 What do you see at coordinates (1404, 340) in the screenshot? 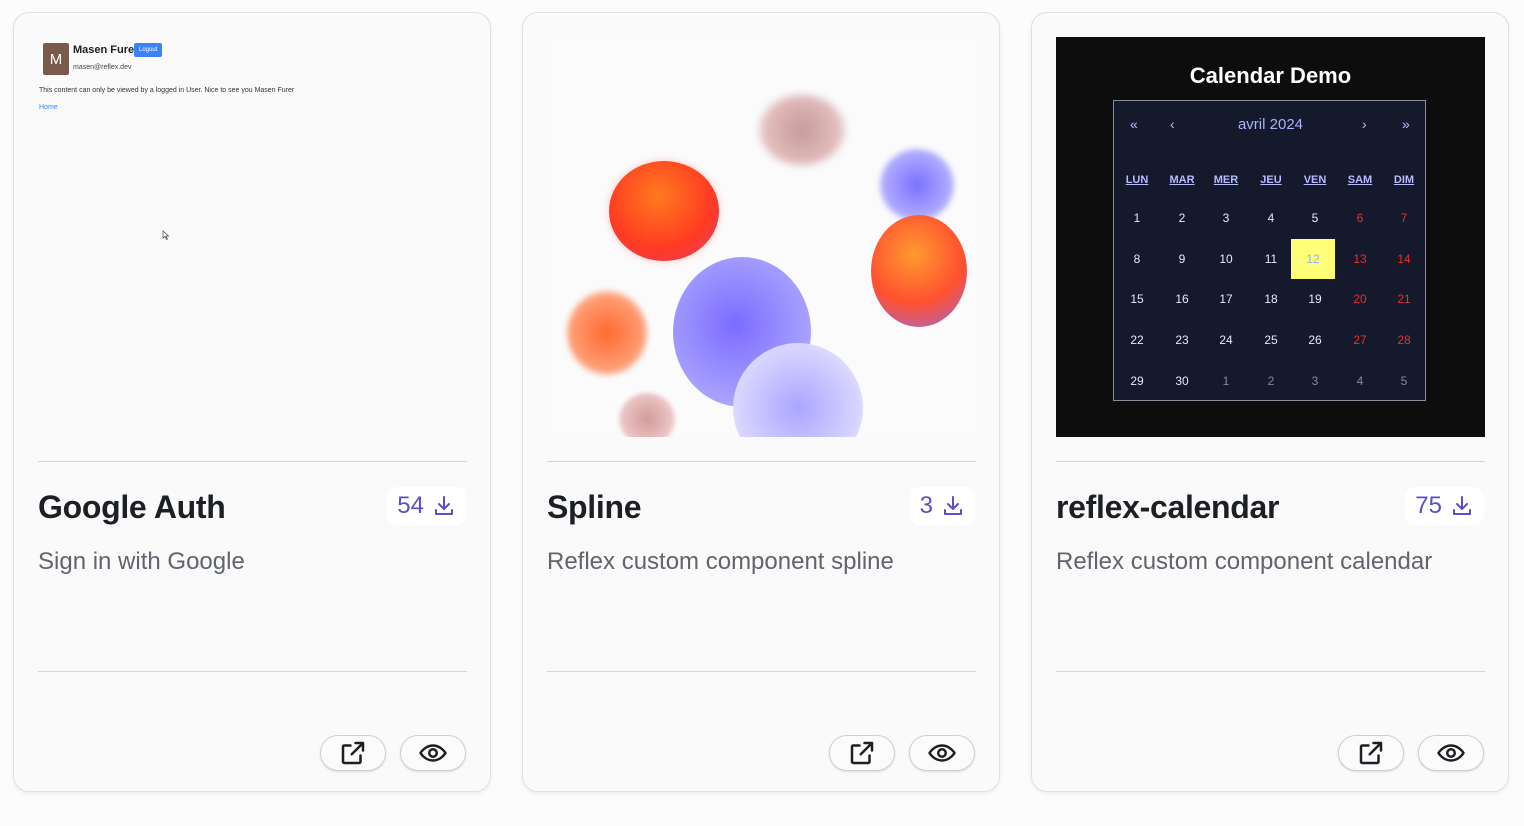
I see `calendar-day: 28` at bounding box center [1404, 340].